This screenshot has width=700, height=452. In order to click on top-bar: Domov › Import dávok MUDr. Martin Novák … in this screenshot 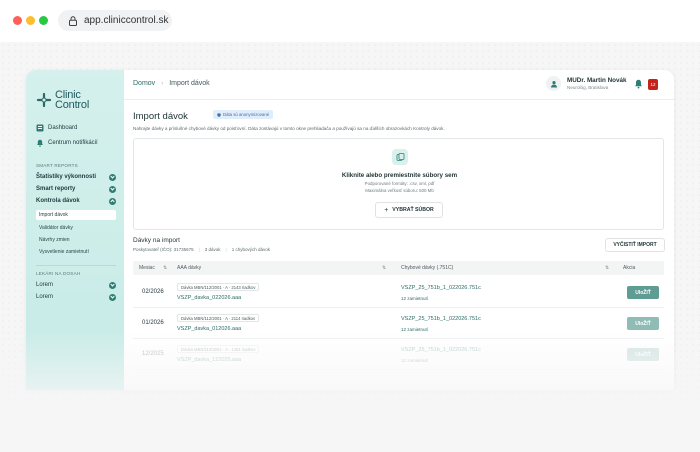, I will do `click(399, 85)`.